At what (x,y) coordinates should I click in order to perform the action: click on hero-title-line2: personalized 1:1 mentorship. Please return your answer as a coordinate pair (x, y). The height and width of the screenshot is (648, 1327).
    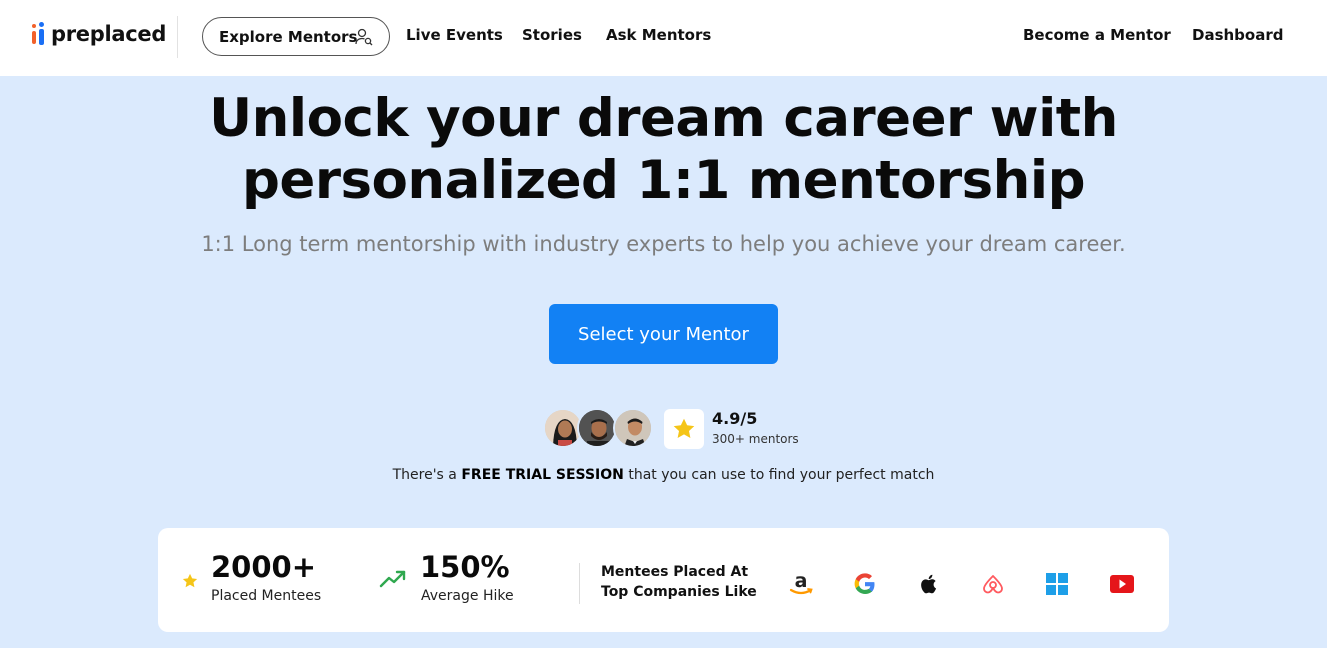
    Looking at the image, I should click on (663, 180).